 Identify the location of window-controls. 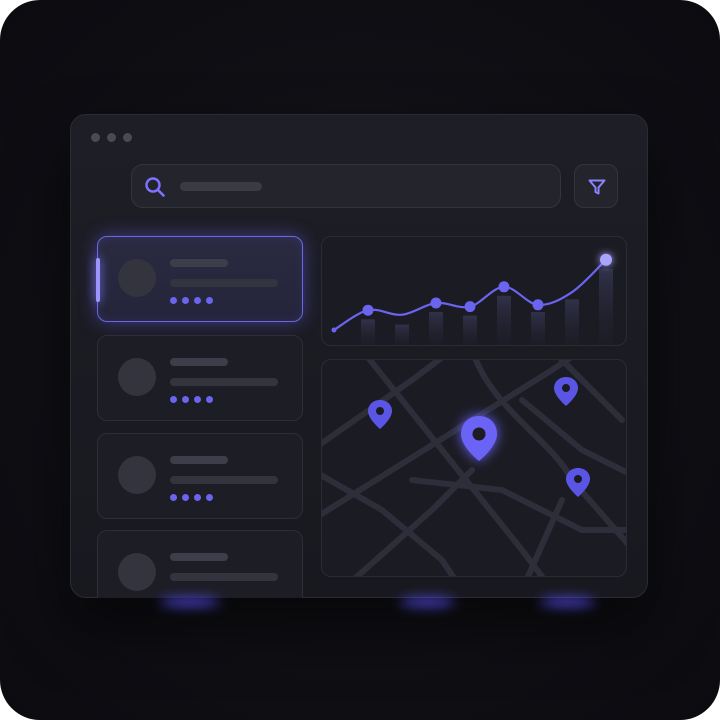
(111, 137).